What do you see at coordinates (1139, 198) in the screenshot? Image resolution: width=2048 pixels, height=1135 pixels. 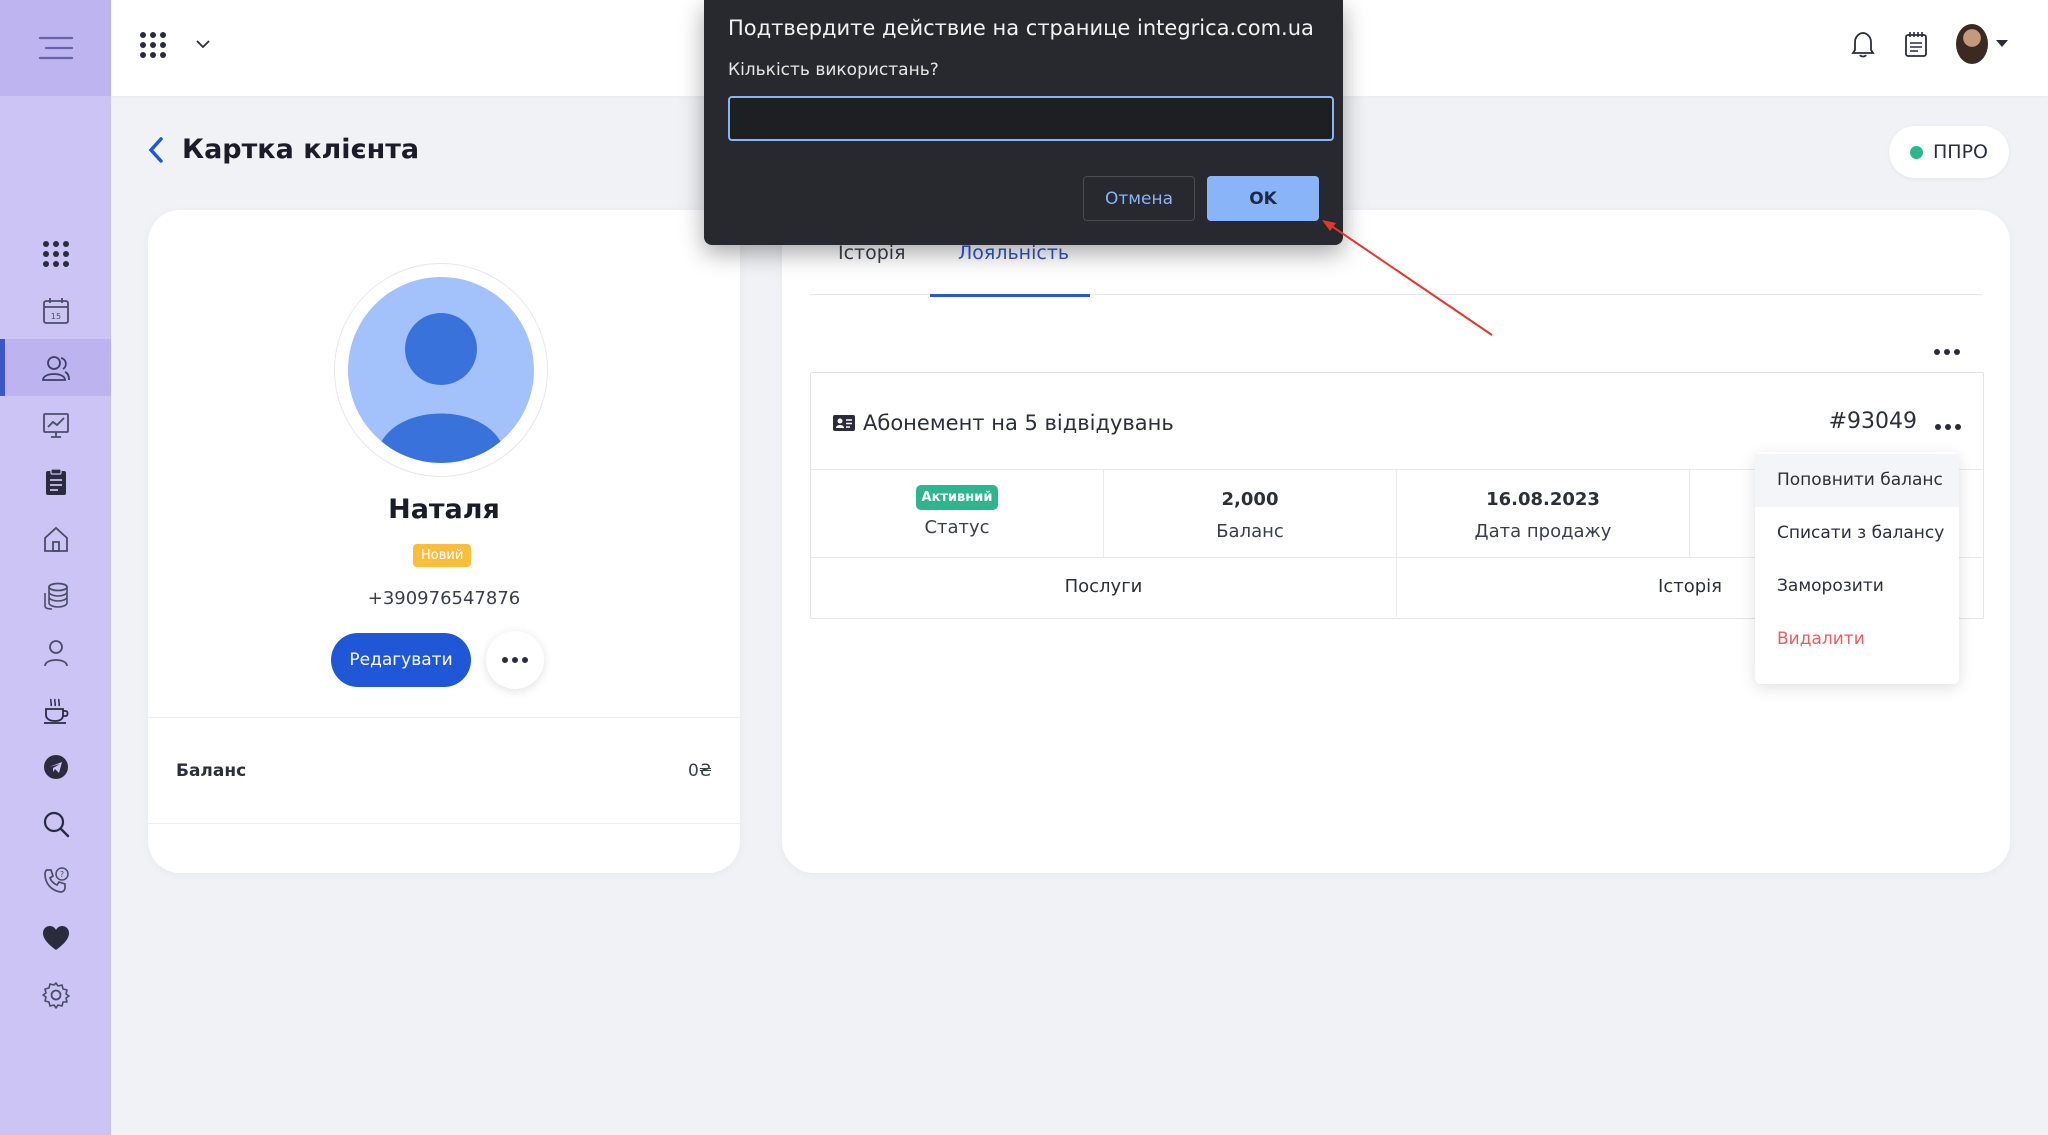 I see `cancel-button: Отмена` at bounding box center [1139, 198].